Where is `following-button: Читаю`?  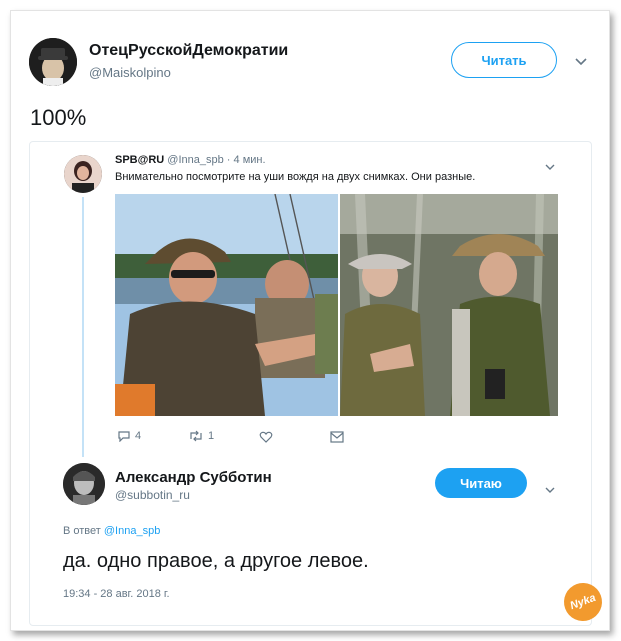 following-button: Читаю is located at coordinates (481, 483).